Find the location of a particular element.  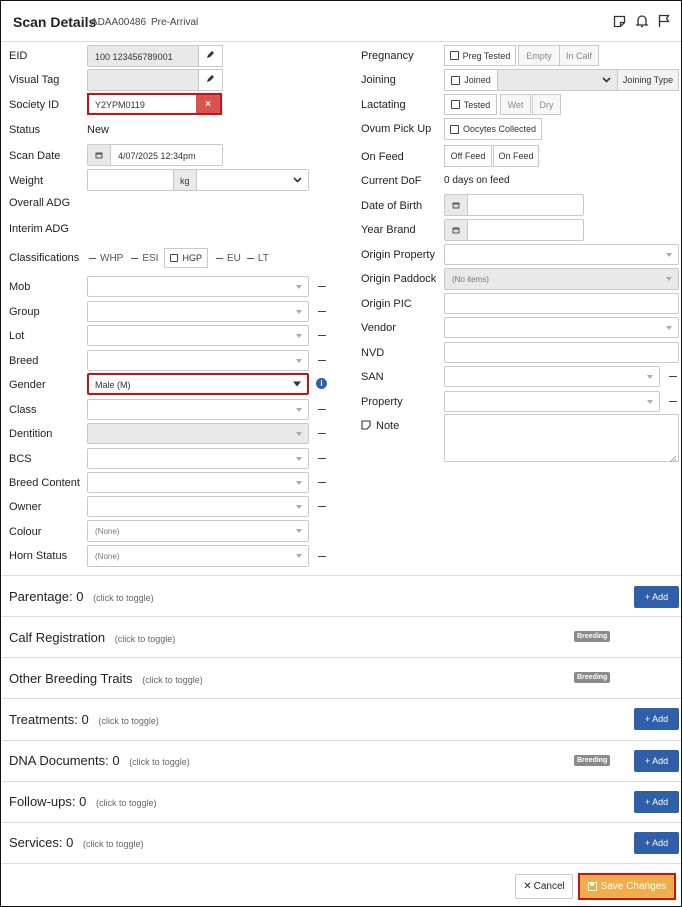

note-icon is located at coordinates (619, 21).